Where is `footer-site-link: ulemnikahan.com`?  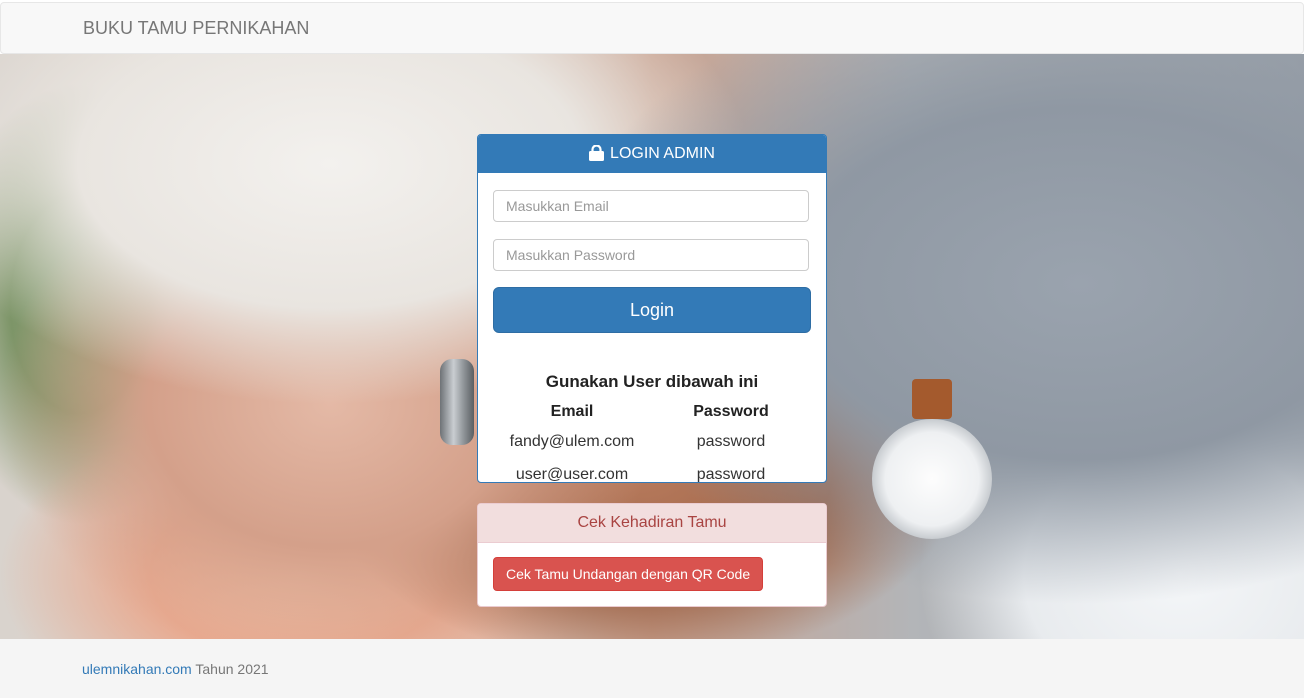 footer-site-link: ulemnikahan.com is located at coordinates (137, 669).